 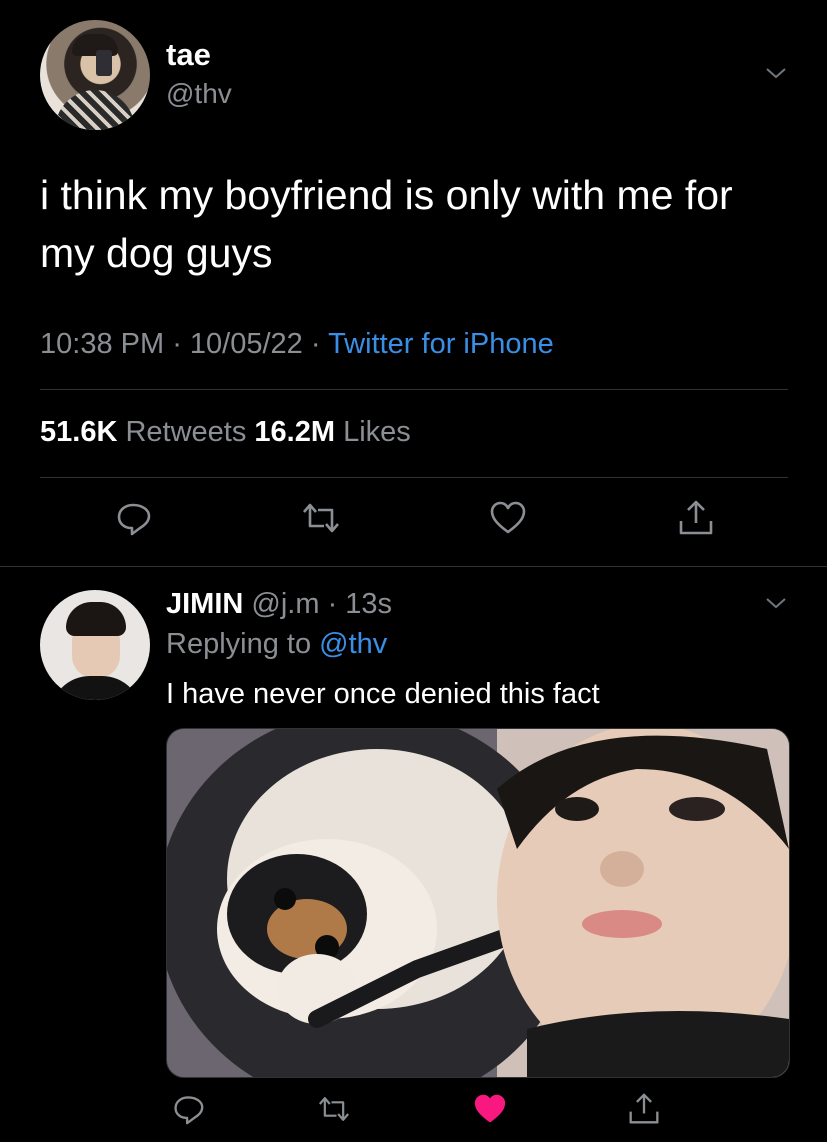 What do you see at coordinates (204, 604) in the screenshot?
I see `reply-author-name: JIMIN` at bounding box center [204, 604].